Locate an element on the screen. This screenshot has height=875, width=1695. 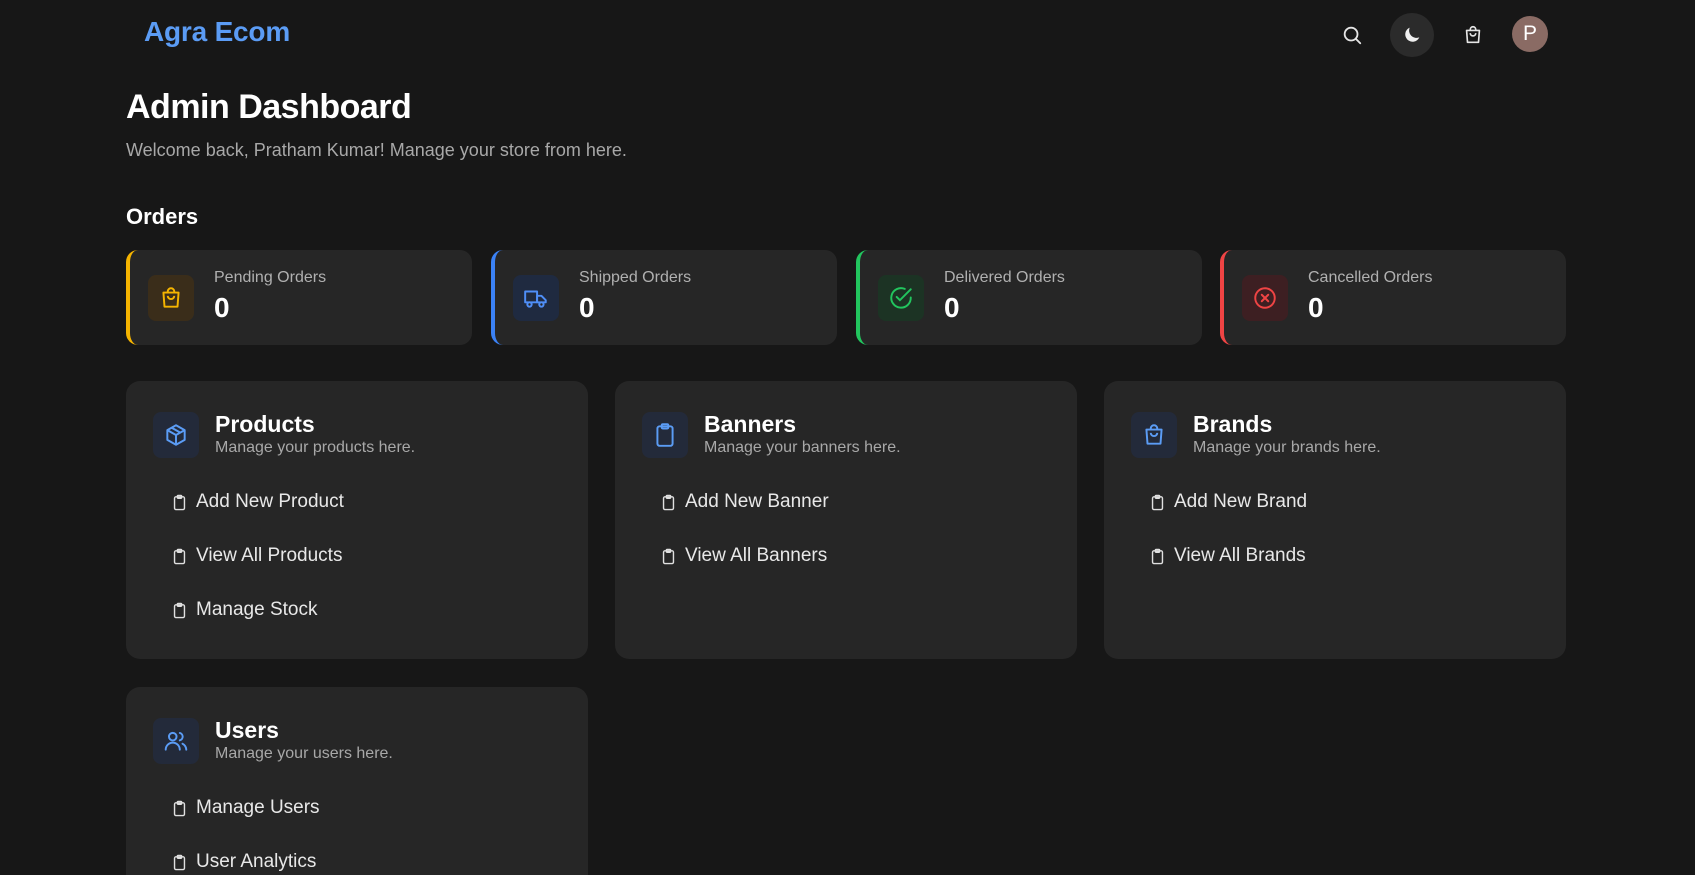
link-label: Manage Stock is located at coordinates (257, 609).